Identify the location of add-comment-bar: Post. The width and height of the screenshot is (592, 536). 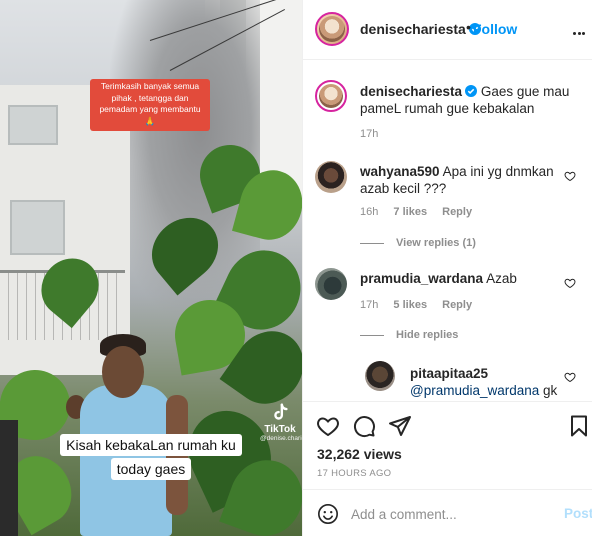
(447, 512).